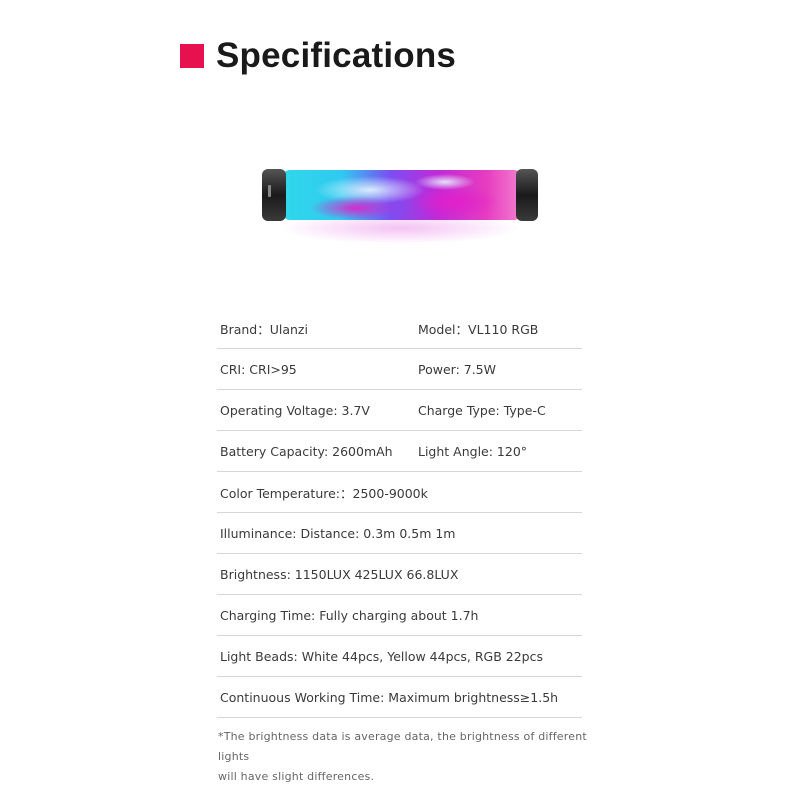  I want to click on footnote-line: will have slight differences., so click(296, 776).